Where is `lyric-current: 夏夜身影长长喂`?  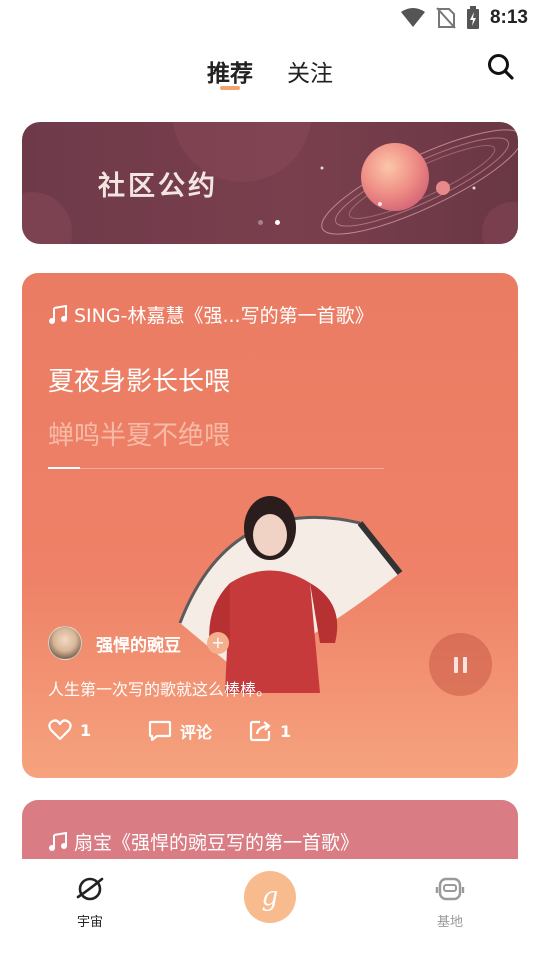 lyric-current: 夏夜身影长长喂 is located at coordinates (139, 382).